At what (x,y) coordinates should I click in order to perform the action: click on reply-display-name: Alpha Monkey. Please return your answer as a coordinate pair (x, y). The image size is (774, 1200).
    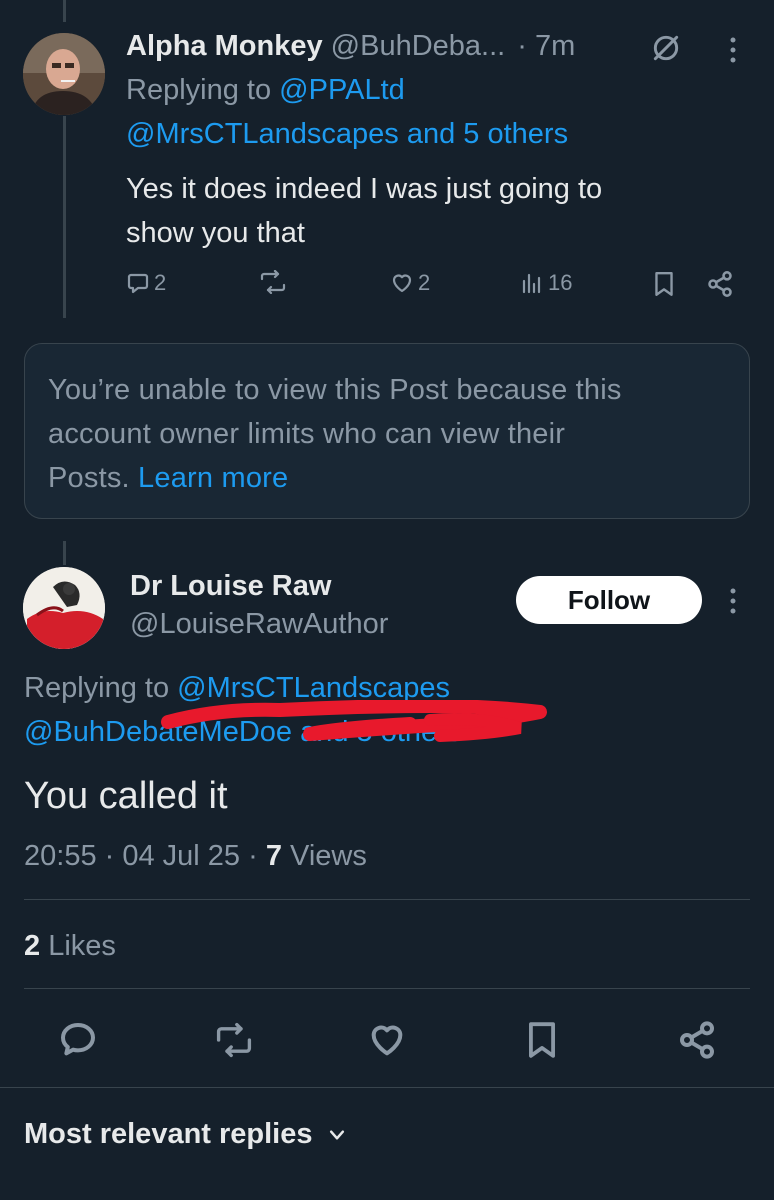
    Looking at the image, I should click on (224, 46).